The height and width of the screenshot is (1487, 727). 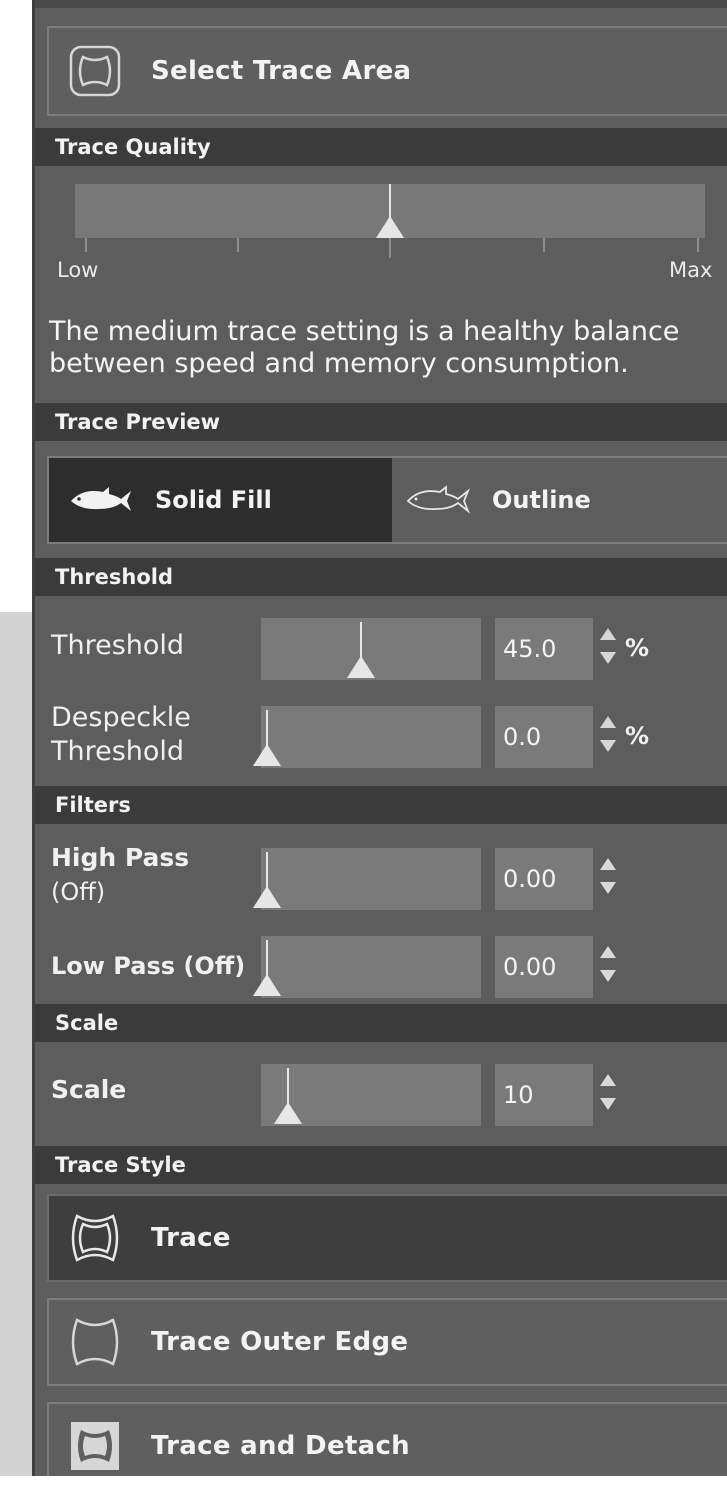 I want to click on despeckle-label-line1: Despeckle, so click(x=121, y=717).